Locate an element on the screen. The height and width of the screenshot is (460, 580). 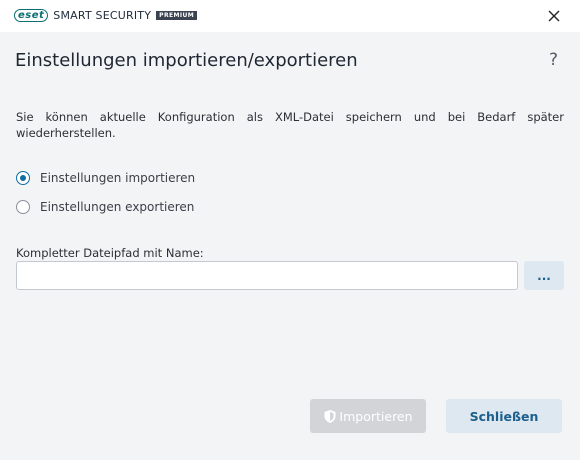
import-button-label: Importieren is located at coordinates (376, 416).